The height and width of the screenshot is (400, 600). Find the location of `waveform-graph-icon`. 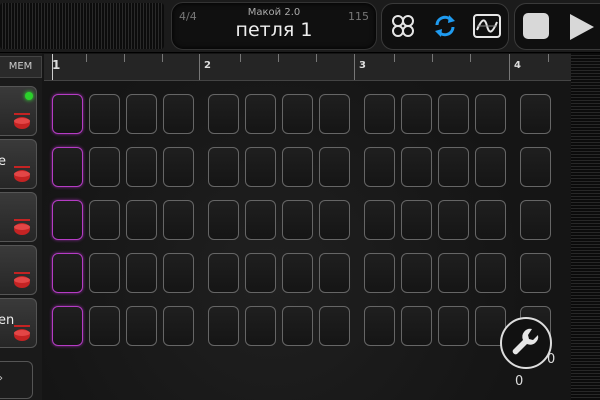

waveform-graph-icon is located at coordinates (487, 26).